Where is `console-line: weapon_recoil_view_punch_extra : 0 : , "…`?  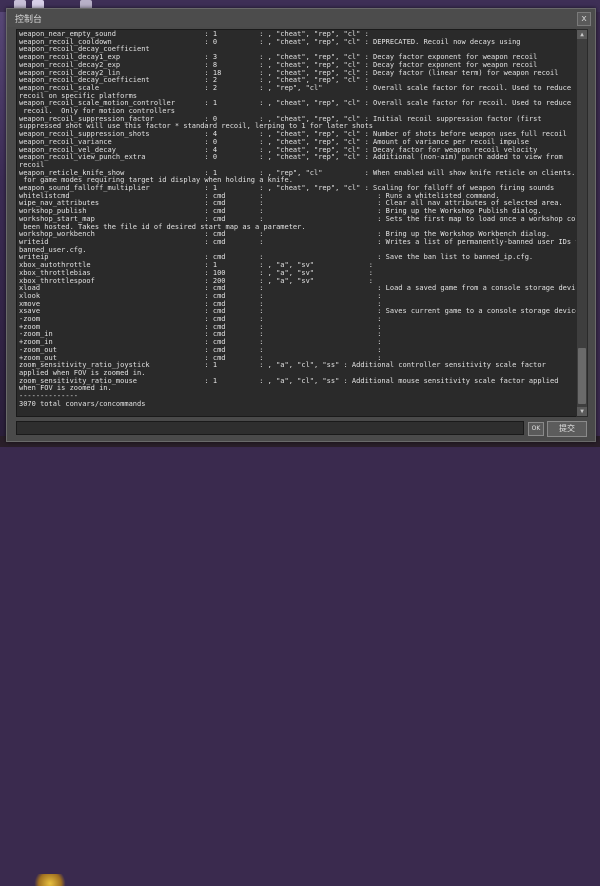
console-line: weapon_recoil_view_punch_extra : 0 : , "… is located at coordinates (291, 157).